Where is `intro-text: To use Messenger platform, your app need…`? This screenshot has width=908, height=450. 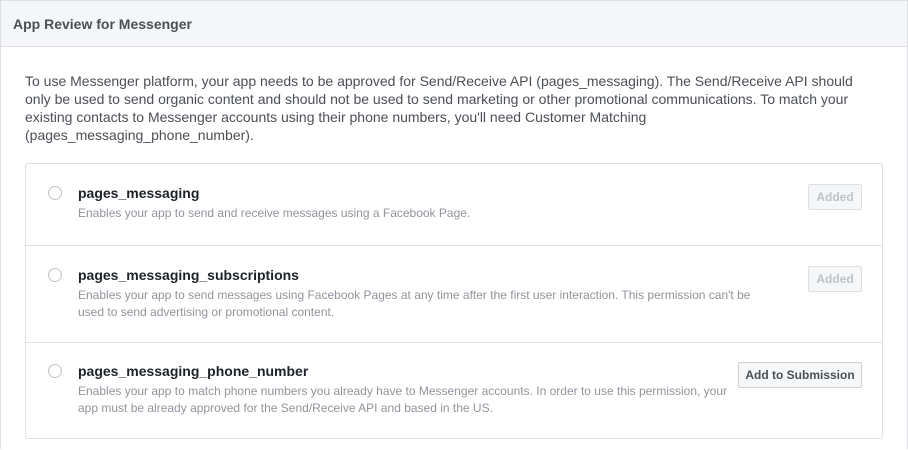 intro-text: To use Messenger platform, your app need… is located at coordinates (439, 108).